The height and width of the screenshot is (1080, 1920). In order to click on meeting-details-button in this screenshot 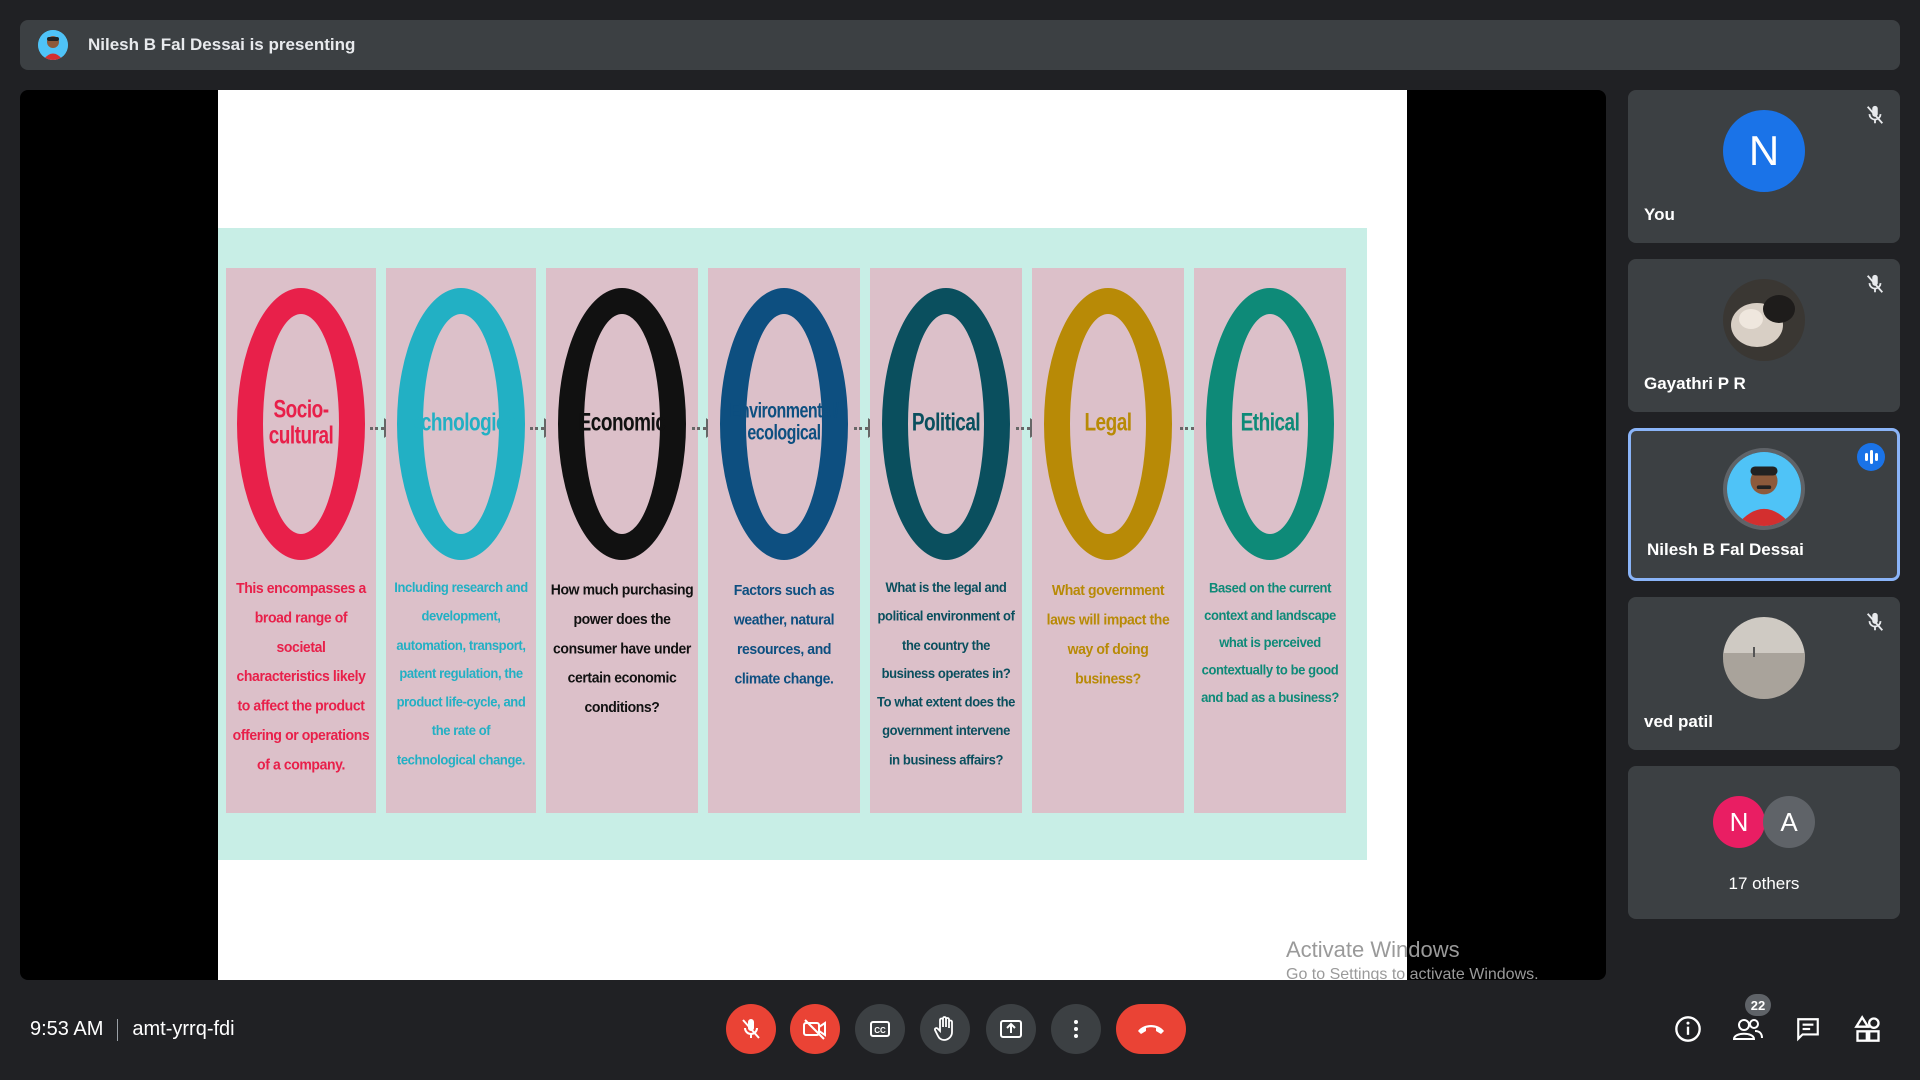, I will do `click(1688, 1029)`.